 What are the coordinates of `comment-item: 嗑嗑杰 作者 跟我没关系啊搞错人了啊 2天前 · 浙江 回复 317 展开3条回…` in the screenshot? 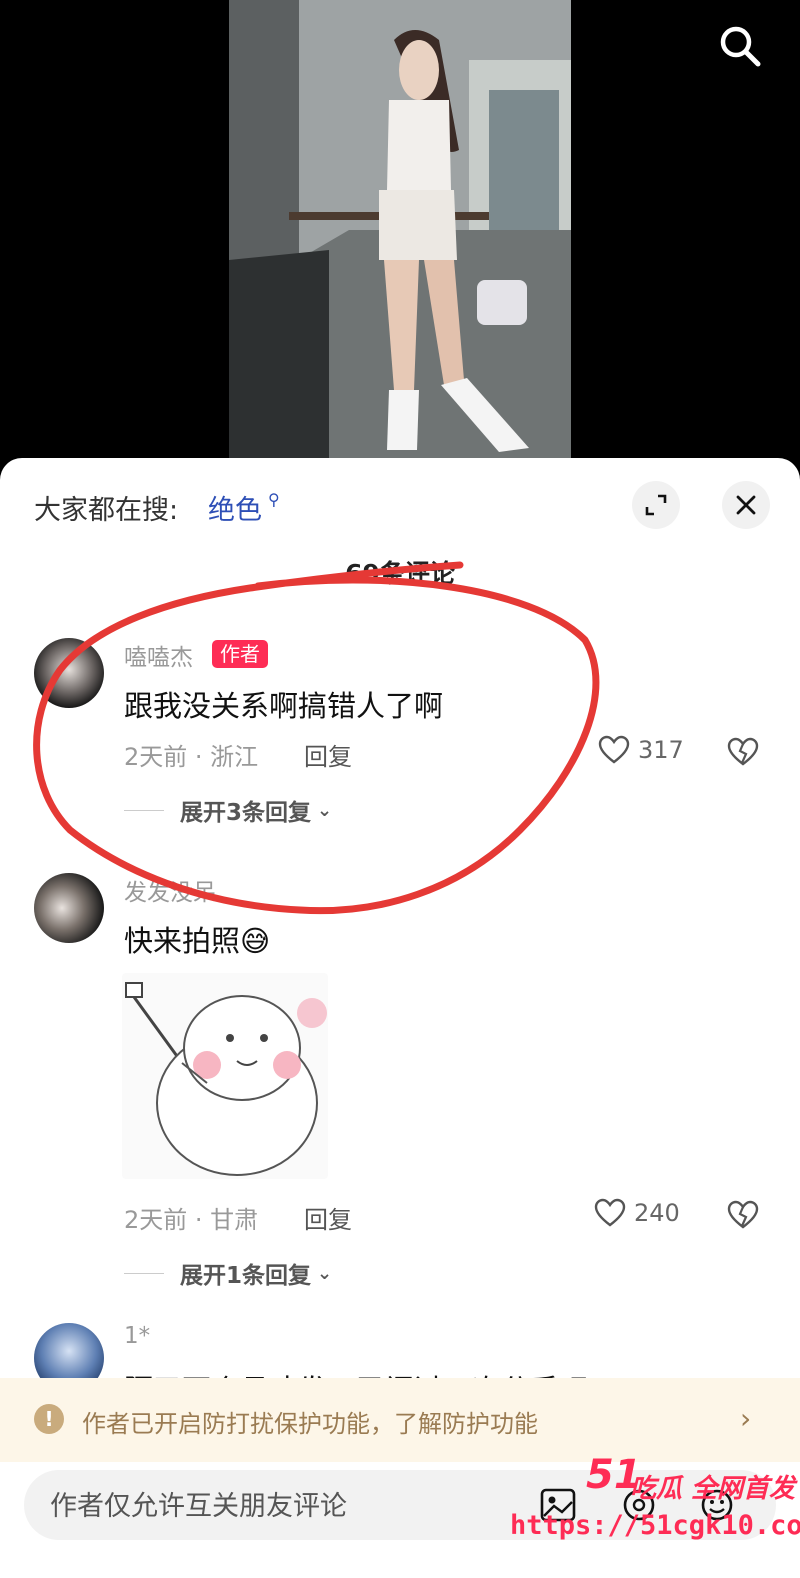 It's located at (400, 729).